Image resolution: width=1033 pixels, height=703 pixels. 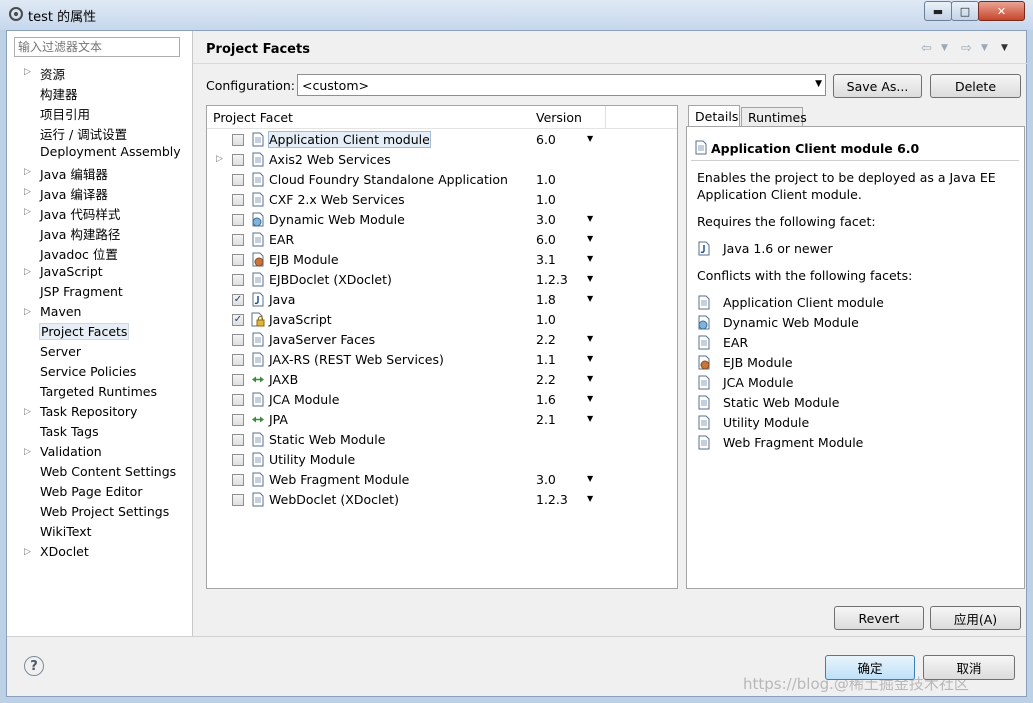 I want to click on sidebar-item: 运行 / 调试设置, so click(x=99, y=133).